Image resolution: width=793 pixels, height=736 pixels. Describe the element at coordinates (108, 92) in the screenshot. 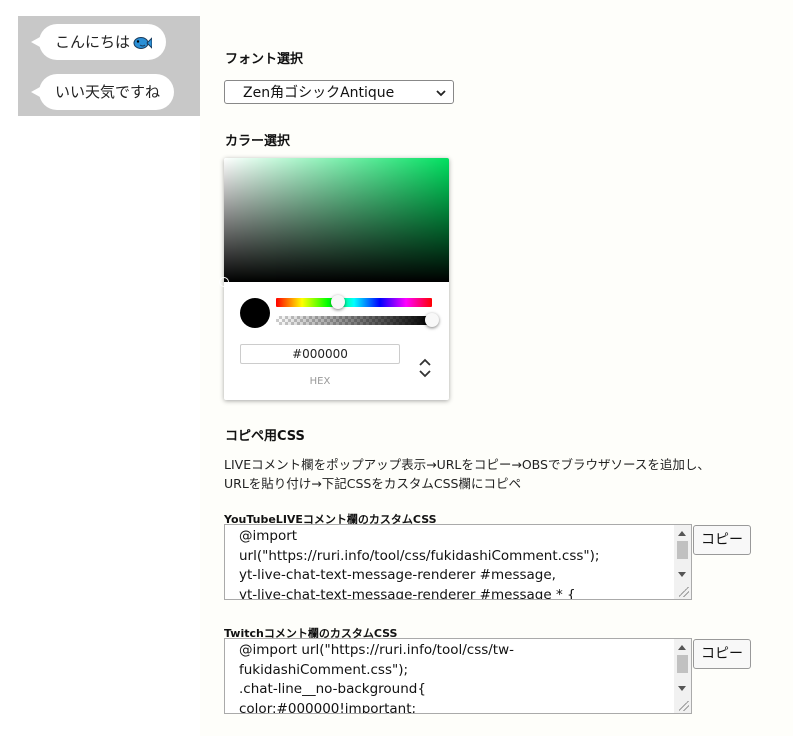

I see `preview-message-2: いい天気ですね` at that location.